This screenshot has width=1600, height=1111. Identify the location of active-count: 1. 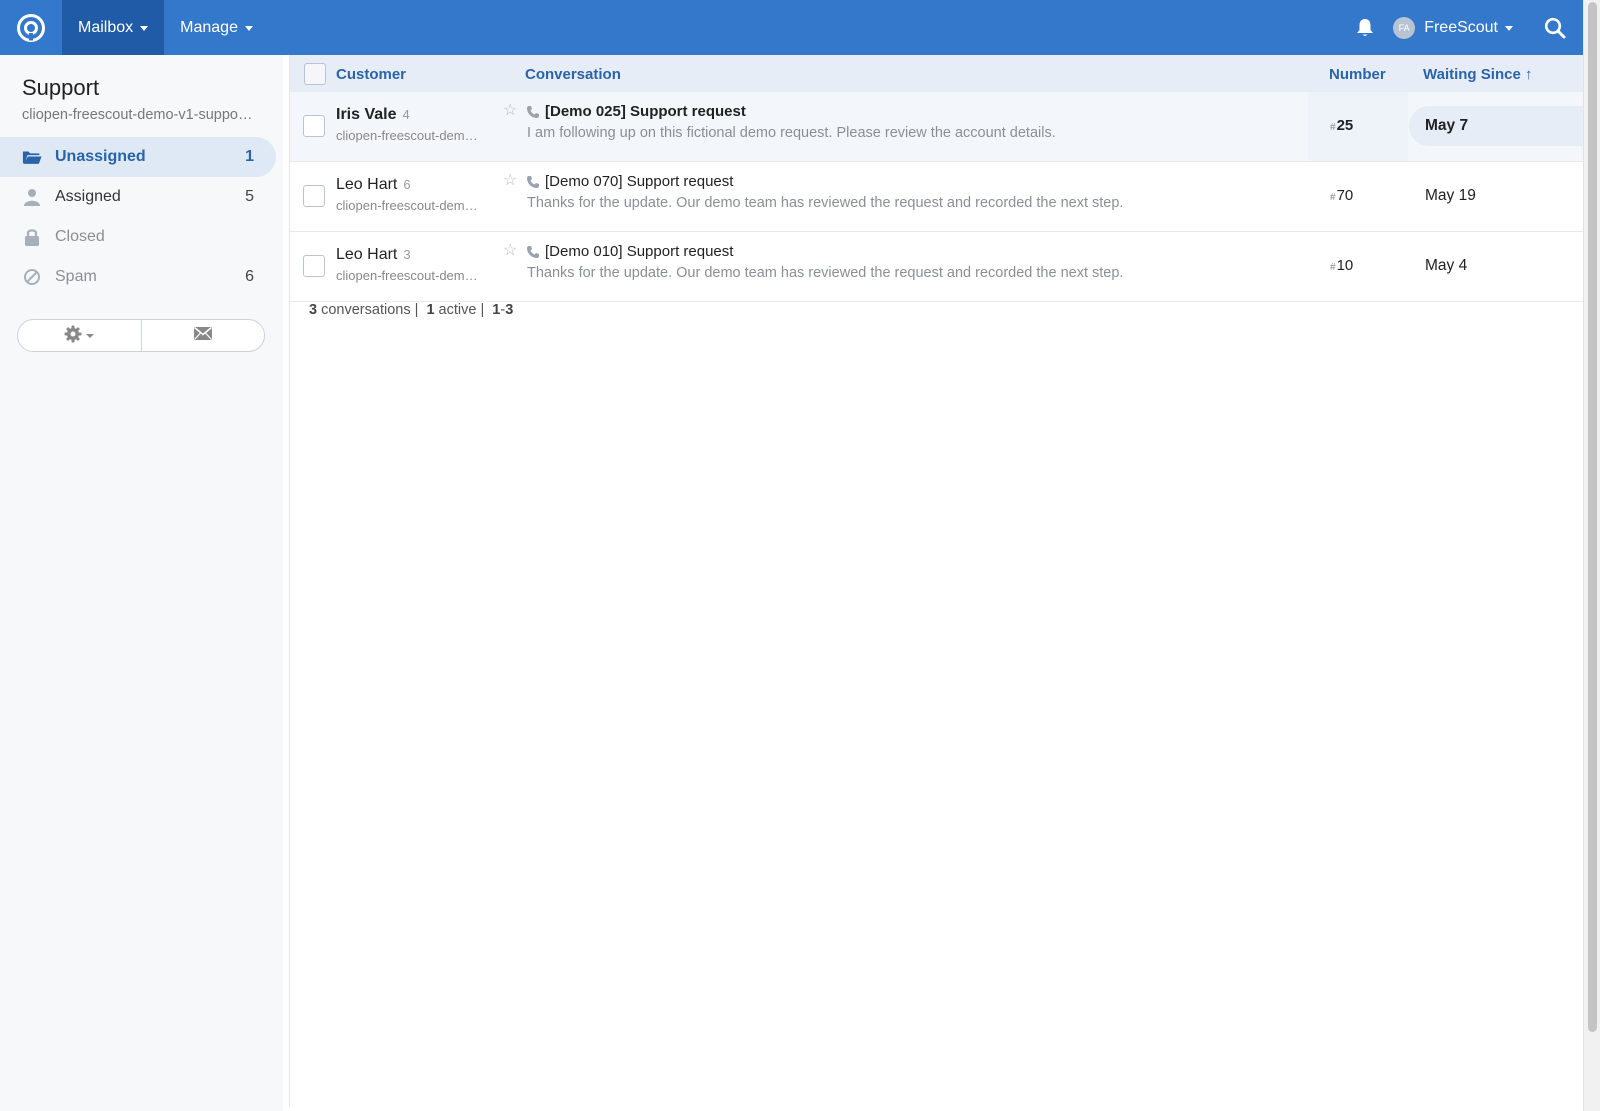
(430, 310).